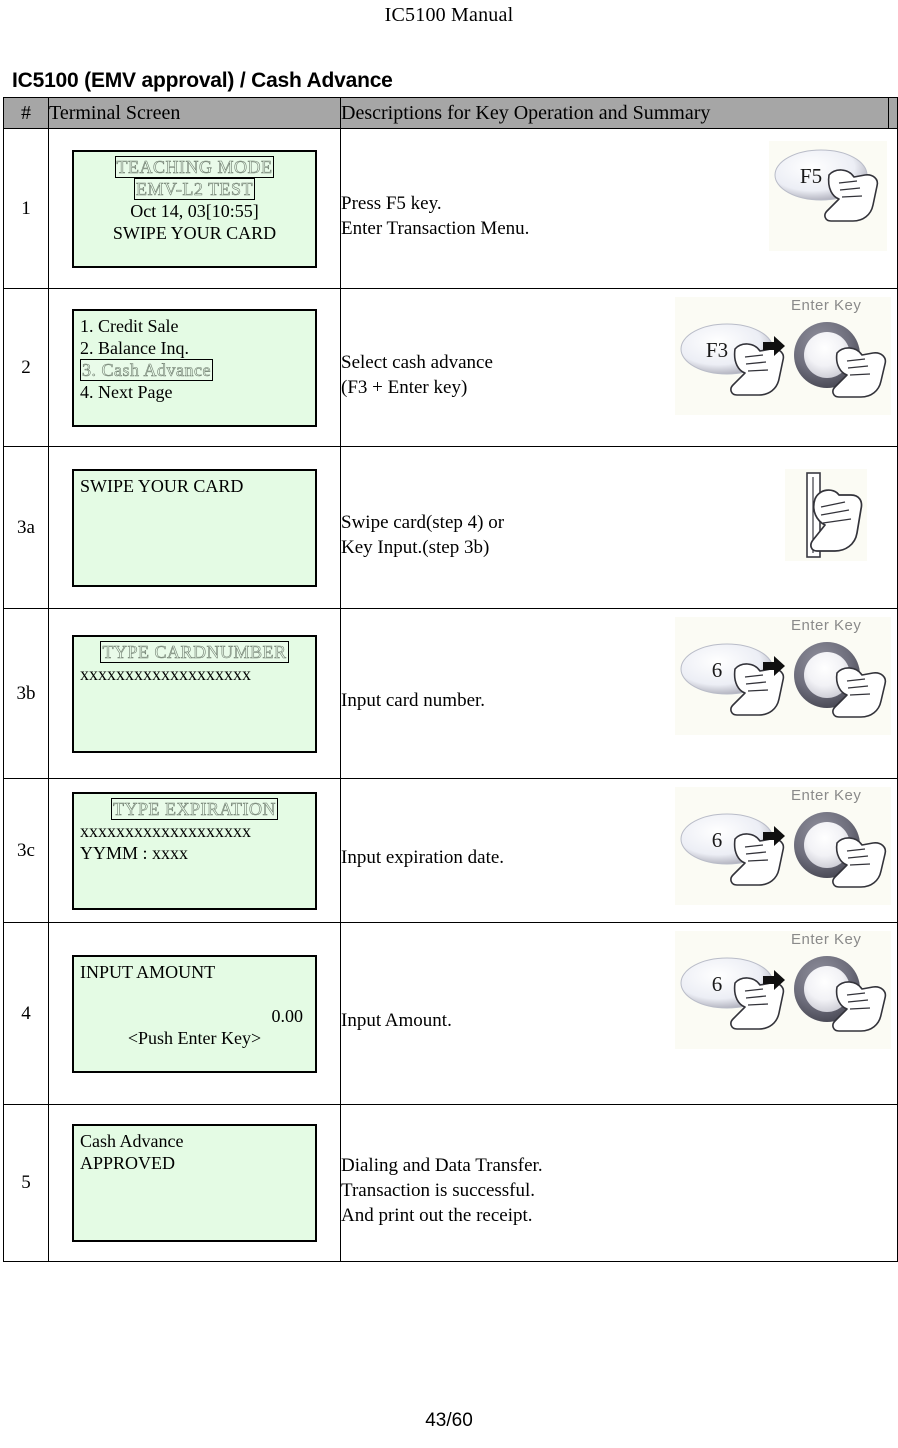 The height and width of the screenshot is (1448, 898). Describe the element at coordinates (619, 693) in the screenshot. I see `description-cell: Input card number. 6 Enter Key` at that location.